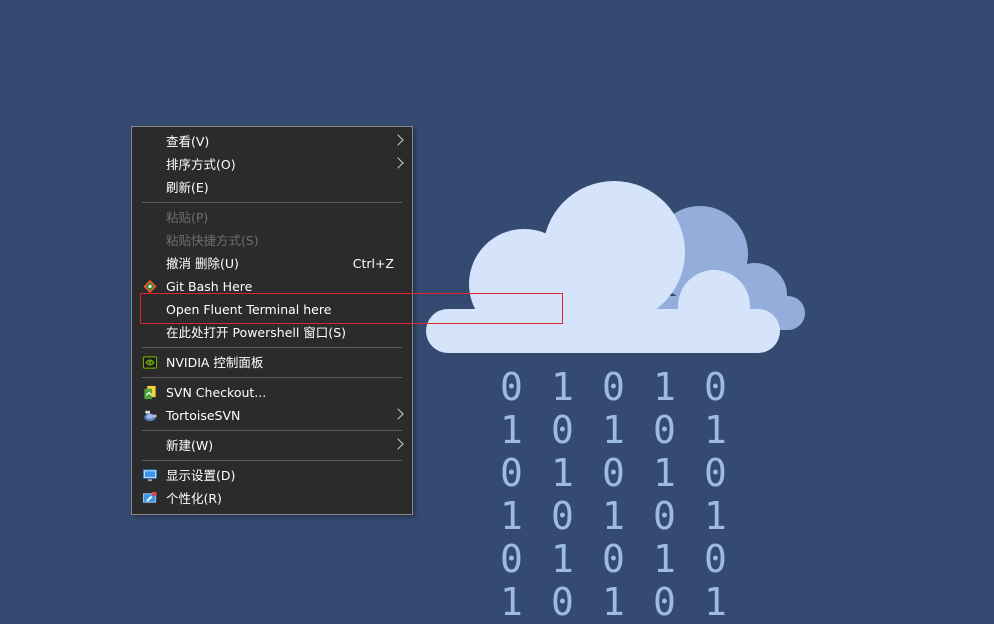  Describe the element at coordinates (187, 187) in the screenshot. I see `menu-item-label: 刷新(E)` at that location.